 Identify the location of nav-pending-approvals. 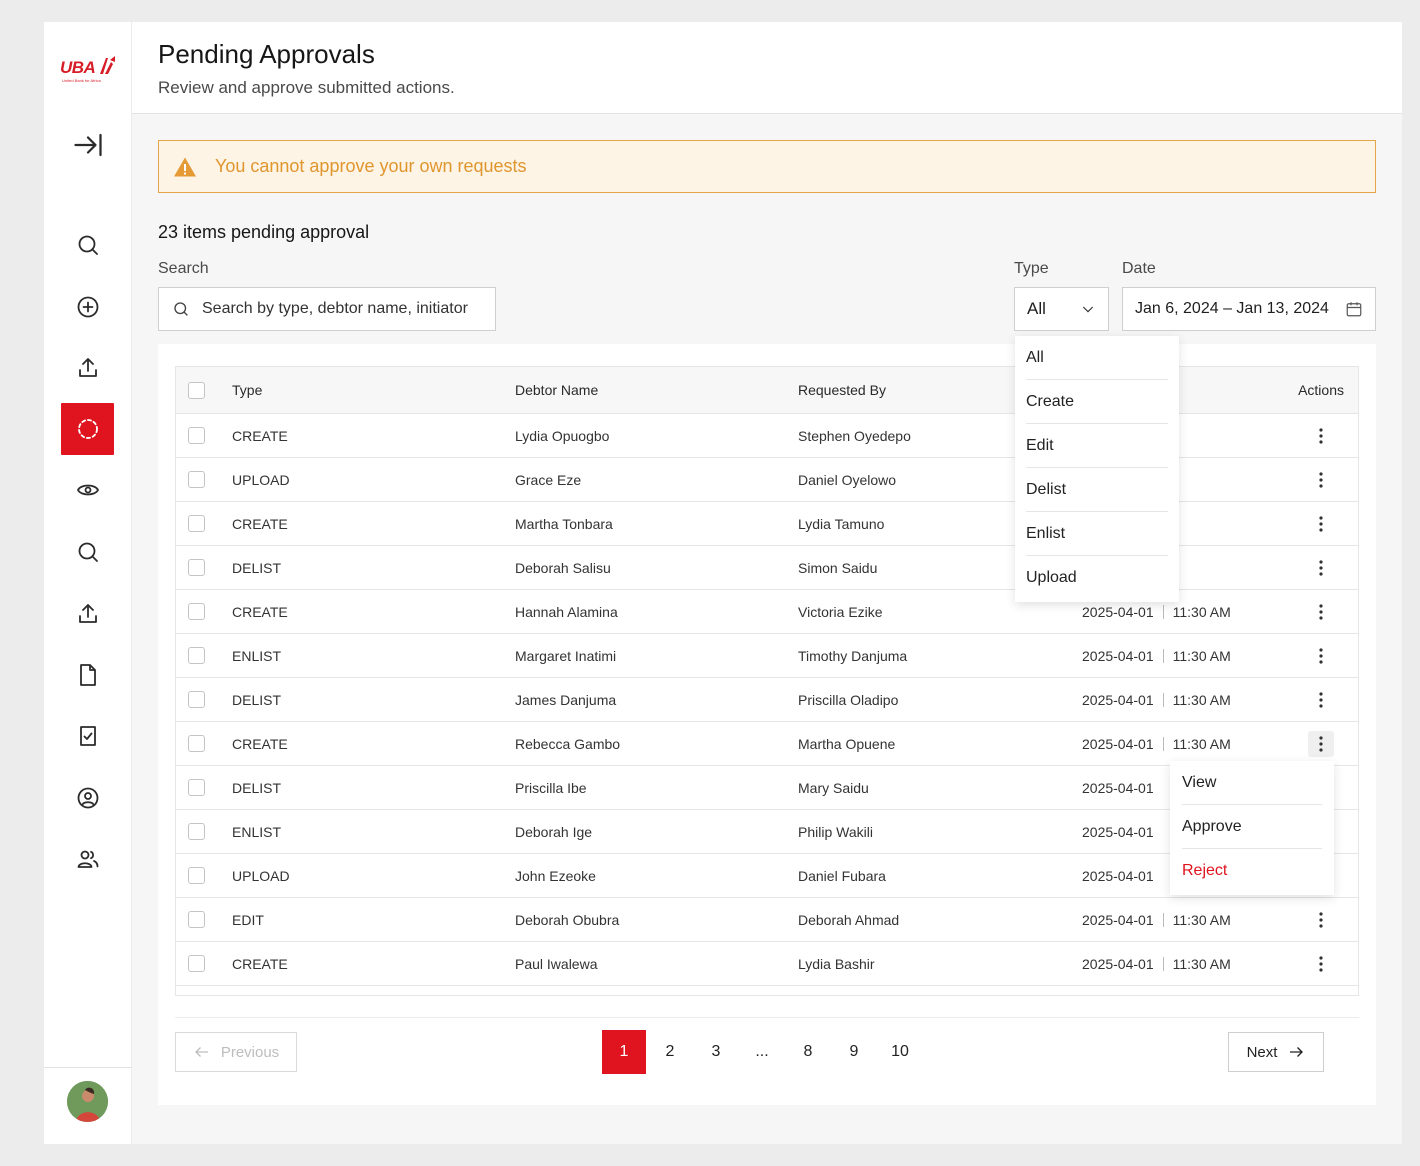
(87, 429).